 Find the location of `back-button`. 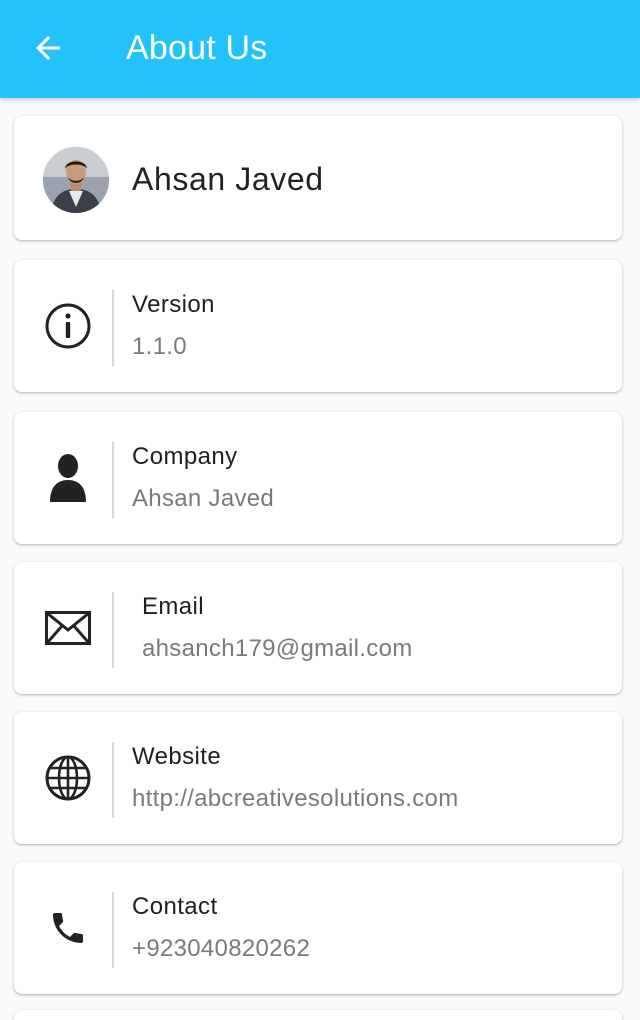

back-button is located at coordinates (48, 48).